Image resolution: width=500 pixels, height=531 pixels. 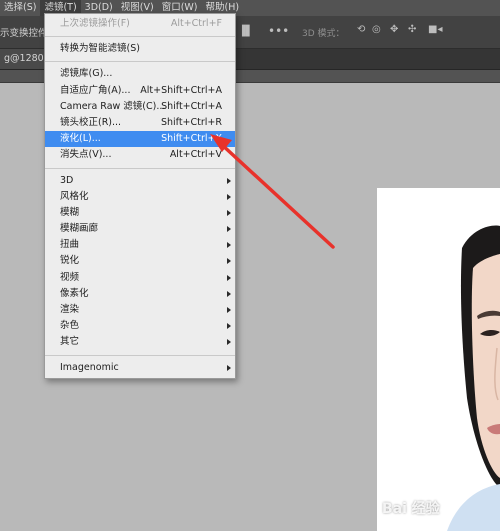 What do you see at coordinates (140, 245) in the screenshot?
I see `submenu-distort: 扭曲` at bounding box center [140, 245].